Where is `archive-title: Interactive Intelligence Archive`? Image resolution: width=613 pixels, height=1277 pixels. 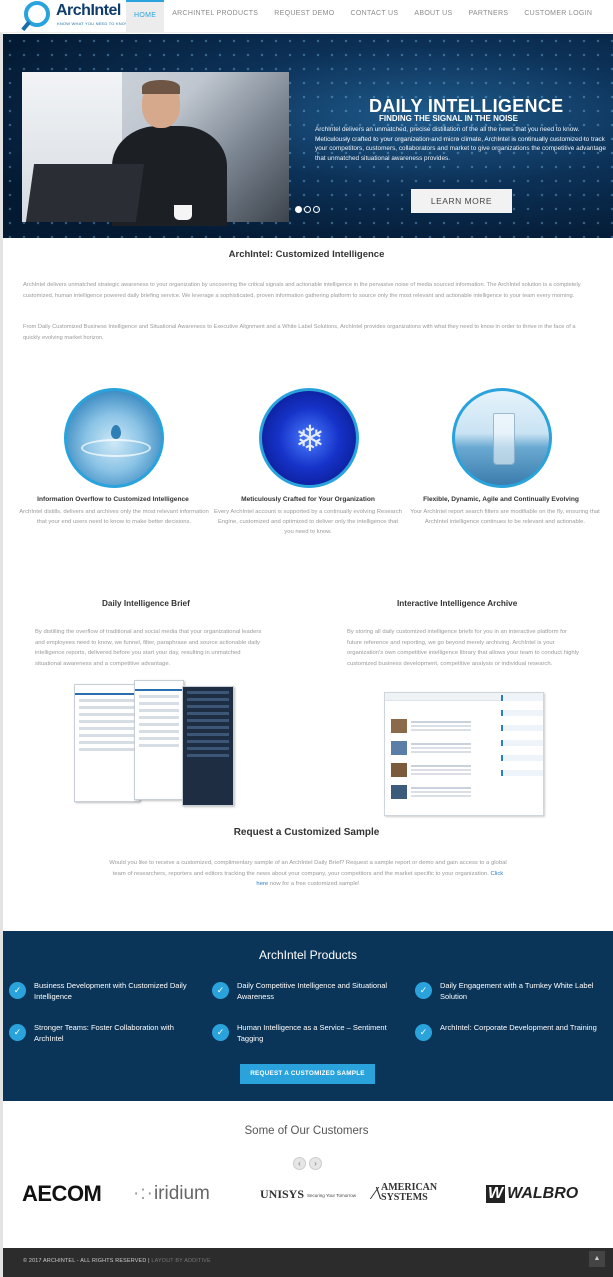 archive-title: Interactive Intelligence Archive is located at coordinates (457, 603).